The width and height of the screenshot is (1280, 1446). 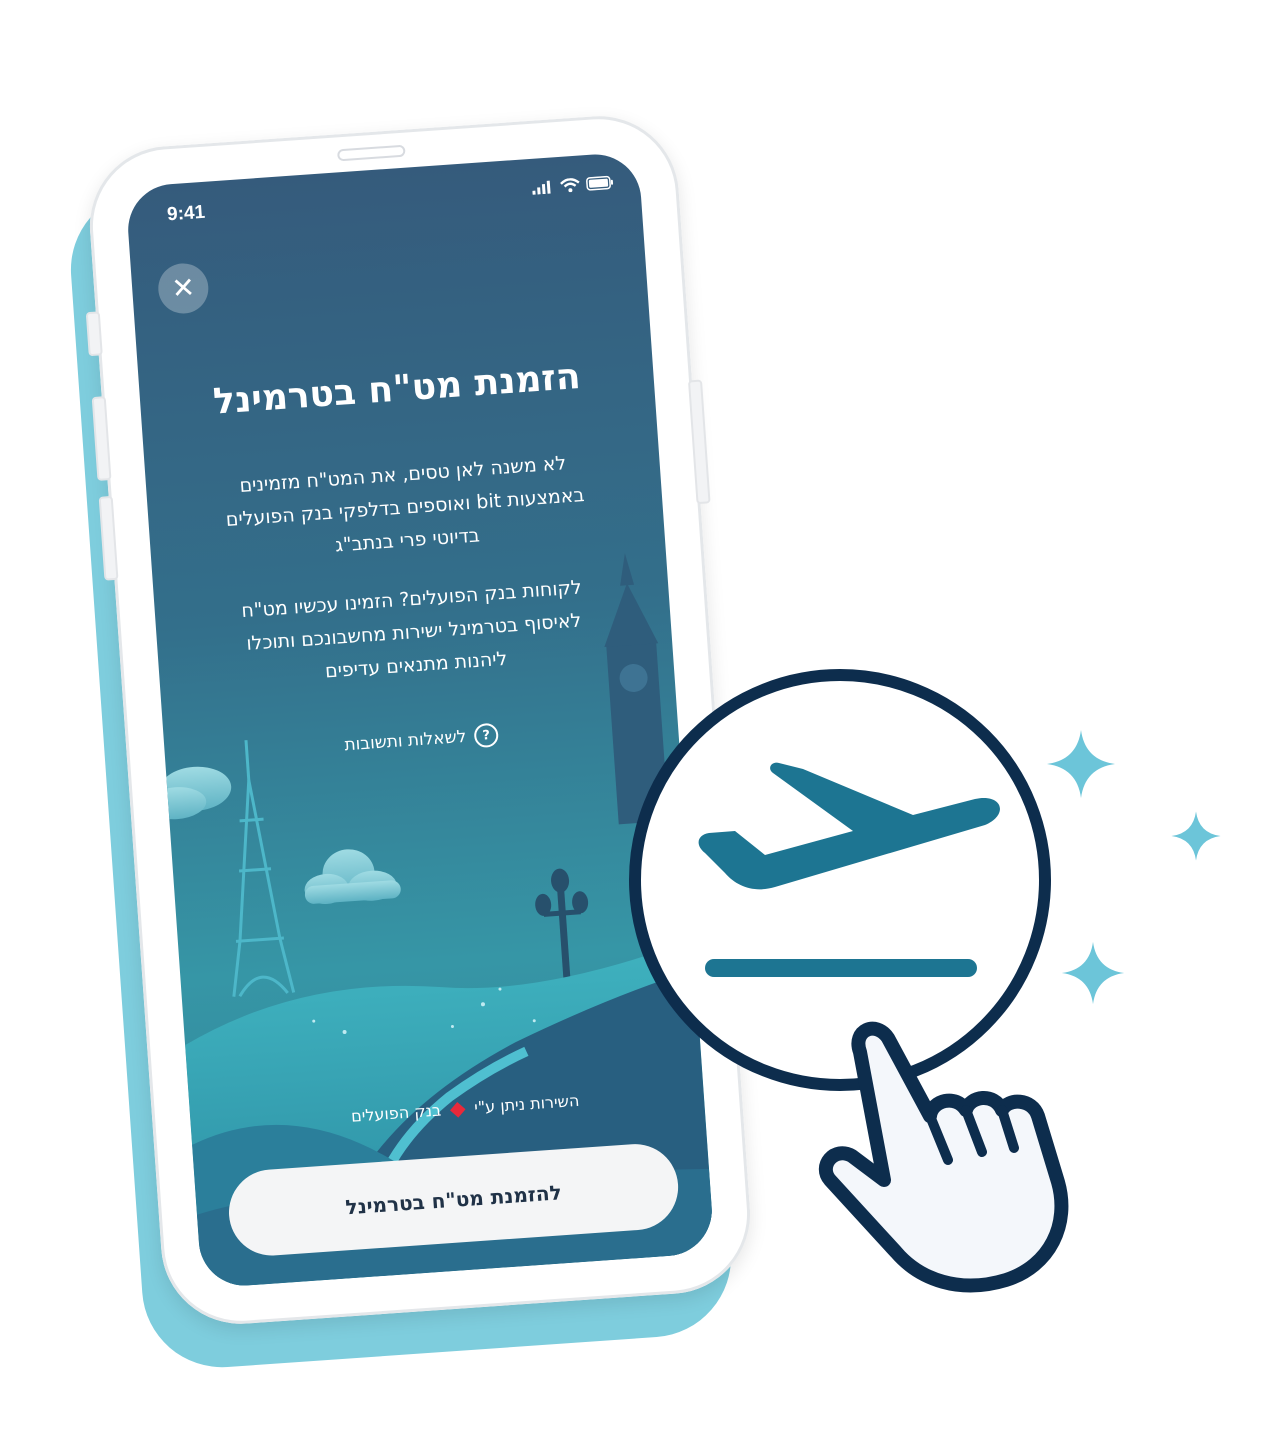 I want to click on power-button, so click(x=699, y=442).